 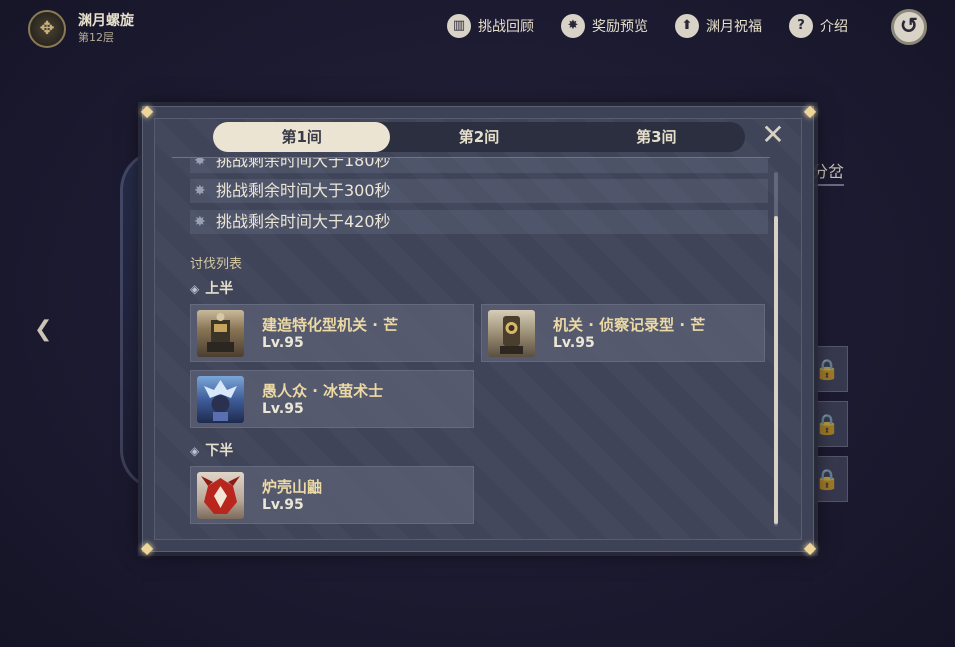 I want to click on enemy-card: 机关 · 侦察记录型 · 芒 Lv.95, so click(x=623, y=333).